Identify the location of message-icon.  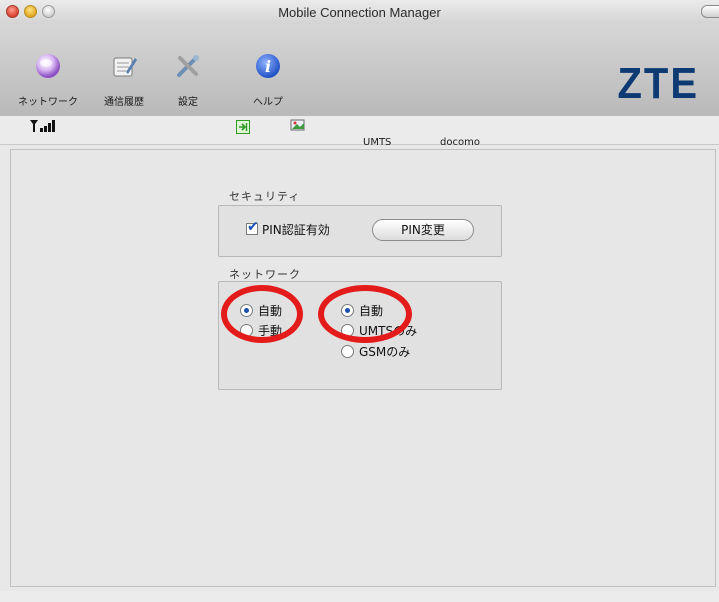
(297, 125).